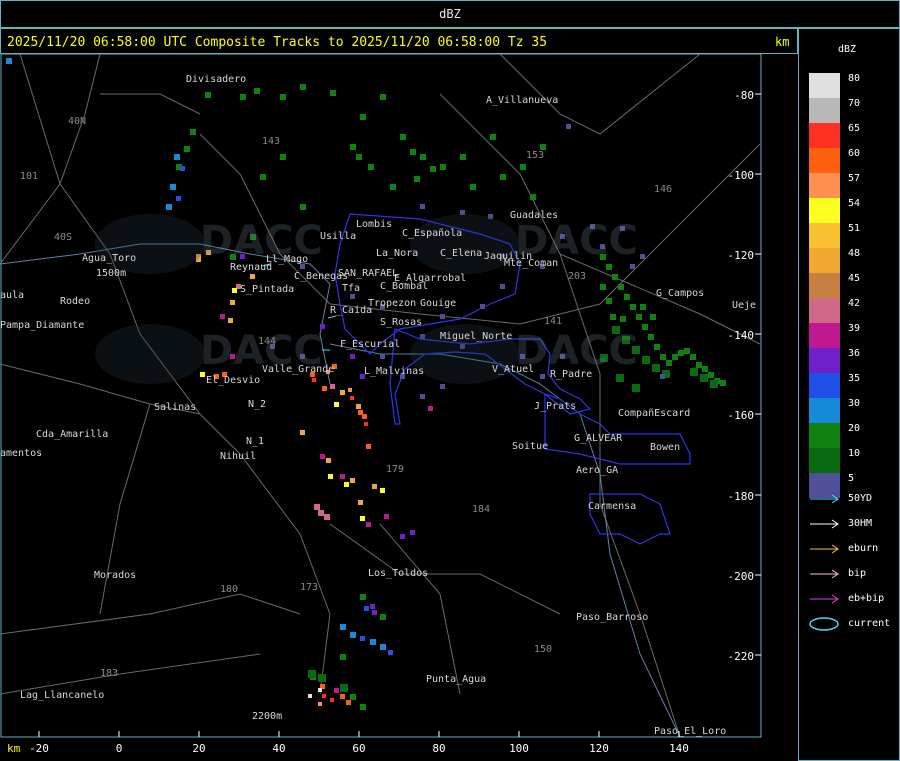 This screenshot has width=900, height=761. I want to click on place-label: C_Elena, so click(461, 253).